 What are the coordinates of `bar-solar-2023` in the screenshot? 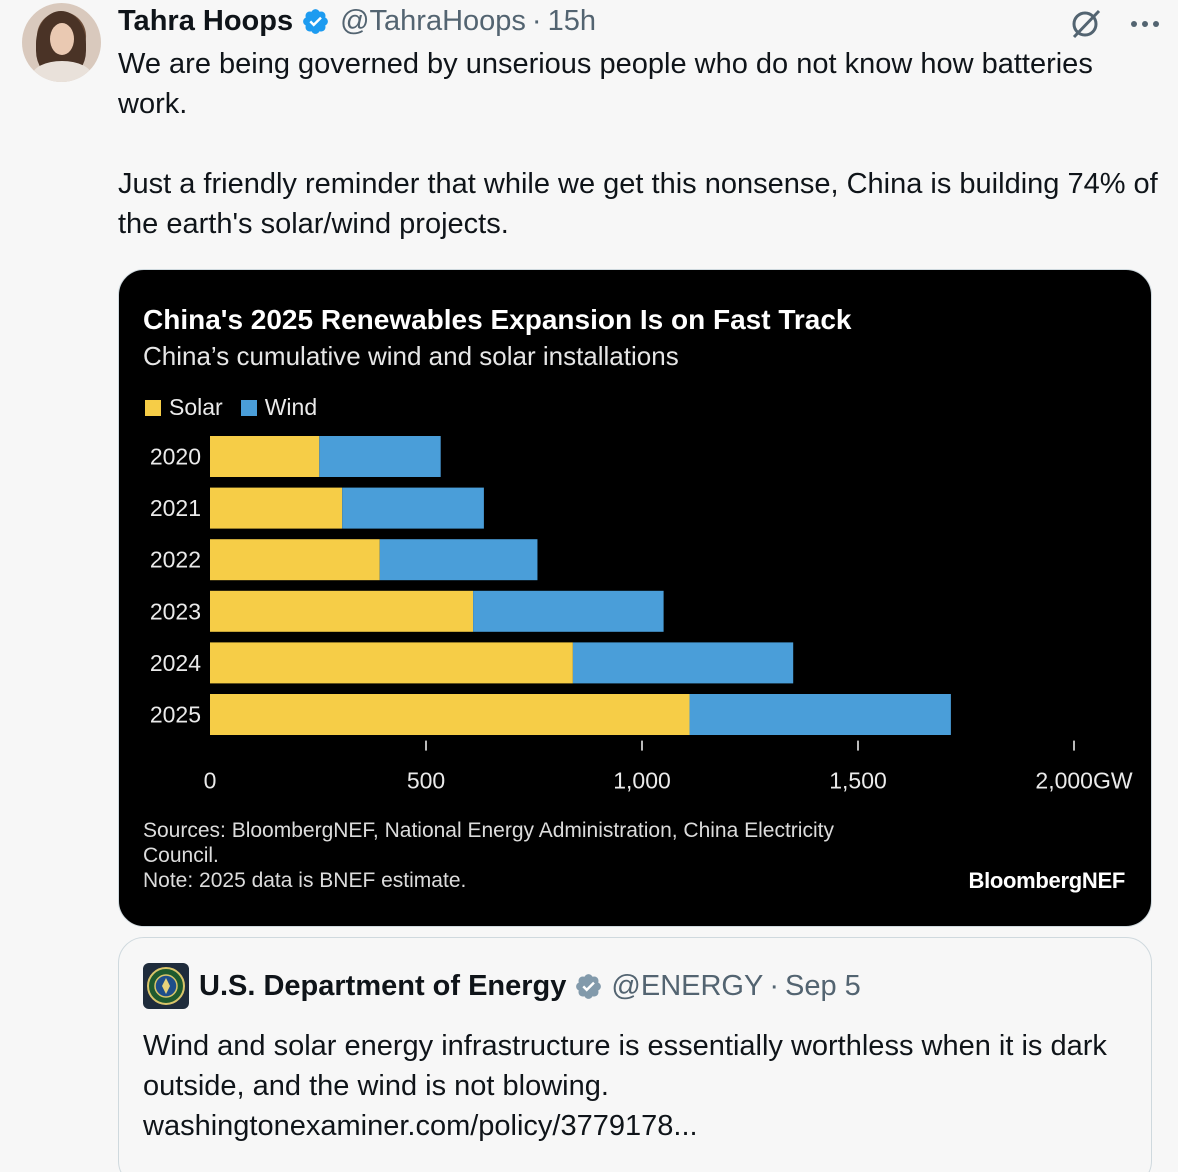 It's located at (342, 611).